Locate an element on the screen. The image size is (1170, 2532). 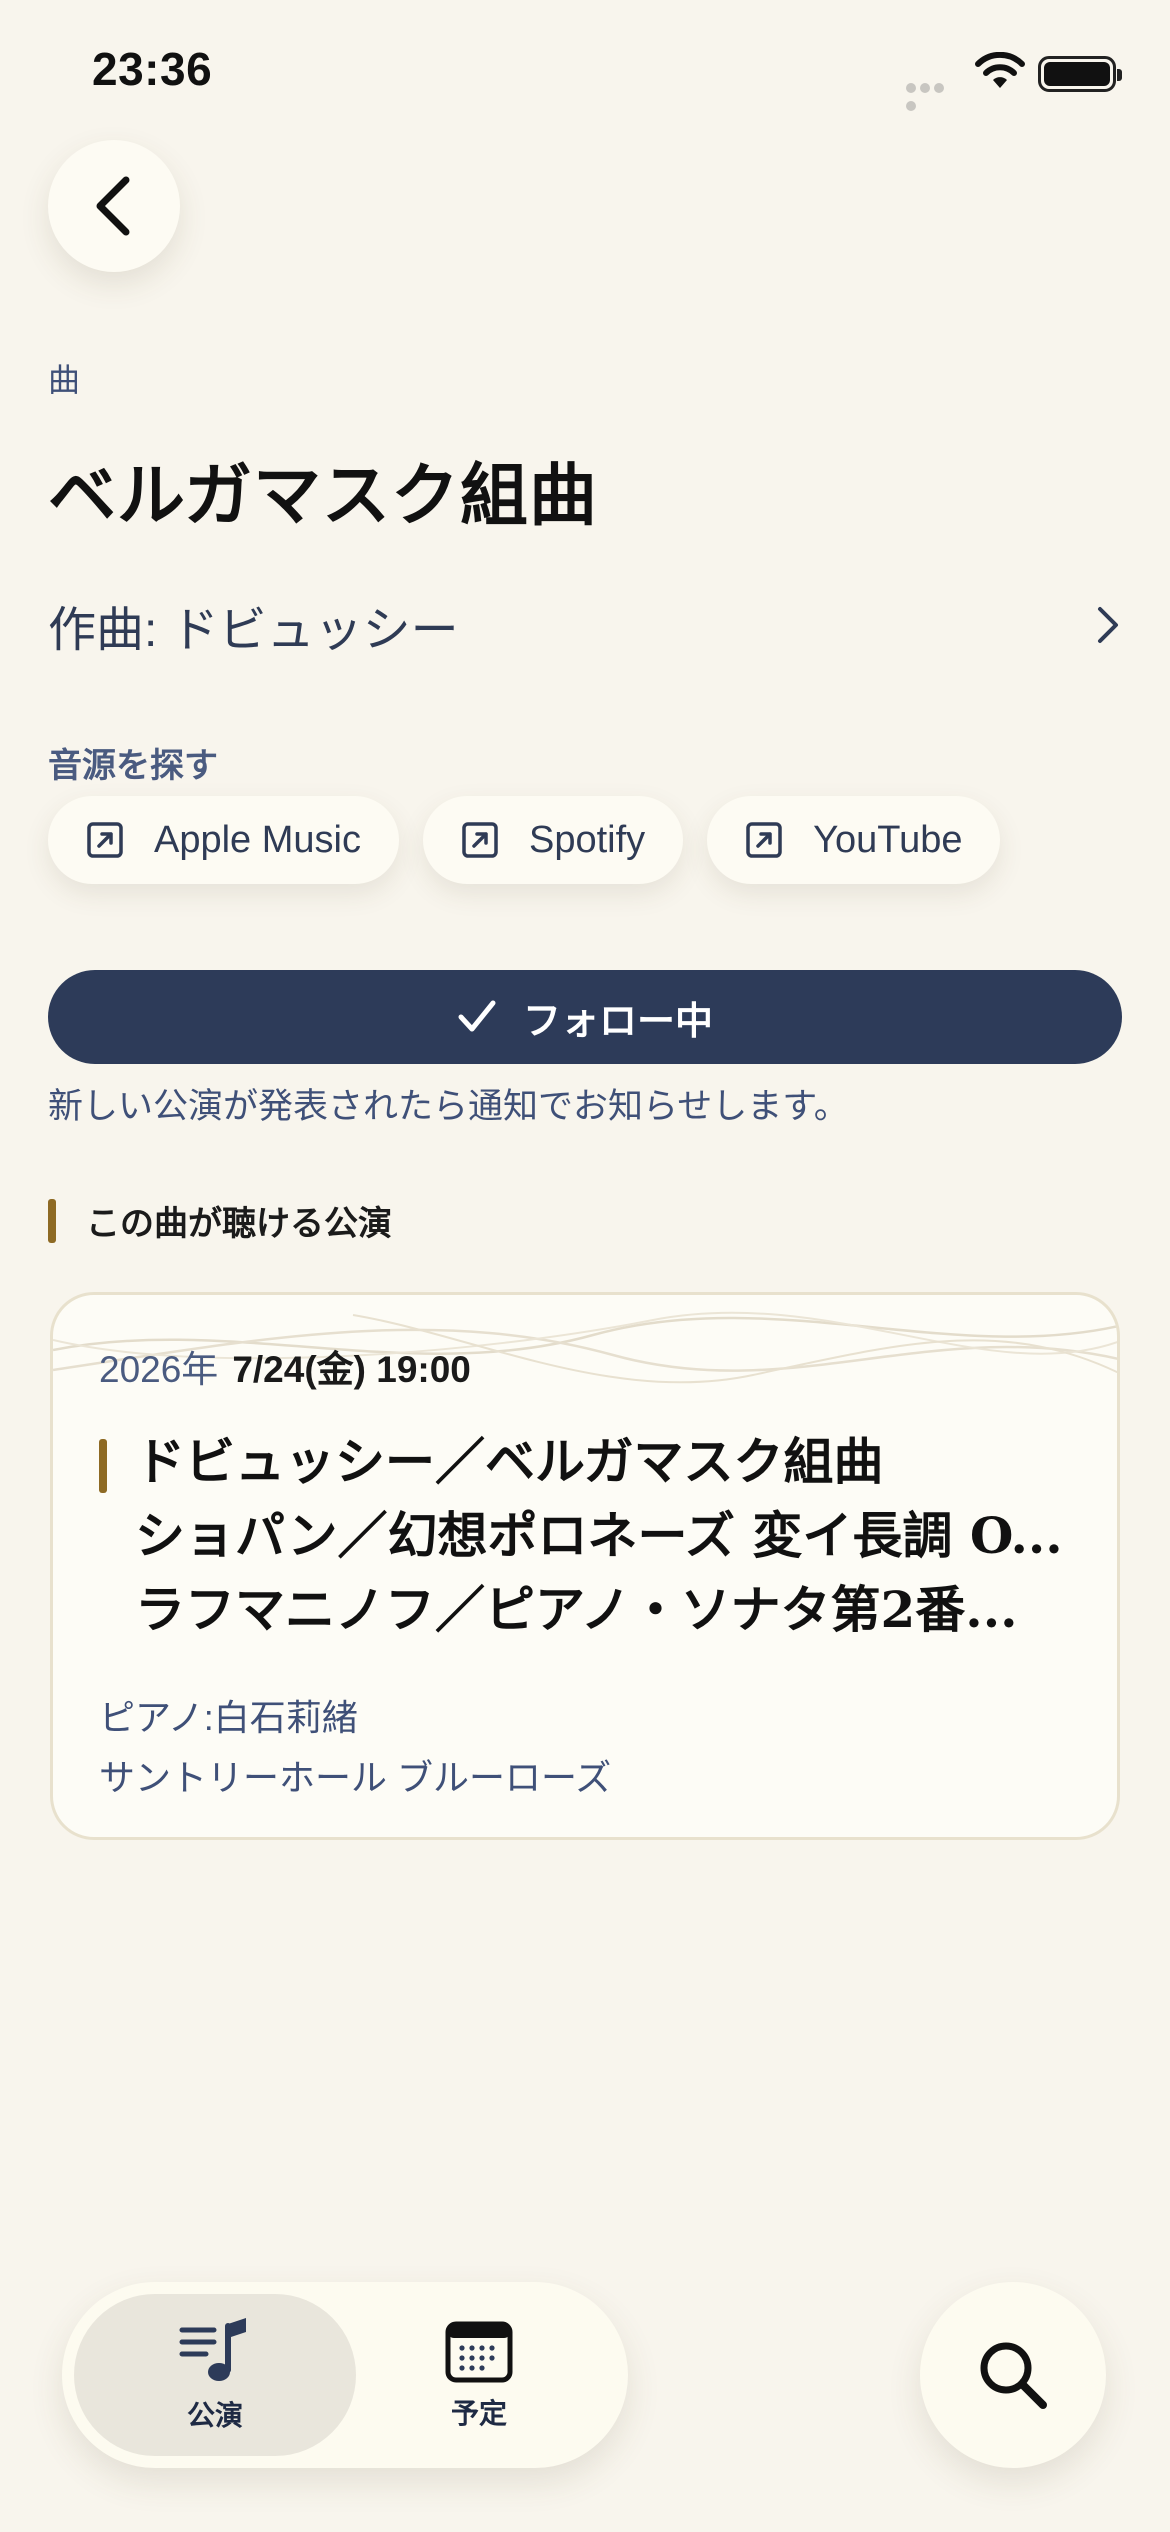
concert-date: 2026年 7/24(金) 19:00 is located at coordinates (285, 1366).